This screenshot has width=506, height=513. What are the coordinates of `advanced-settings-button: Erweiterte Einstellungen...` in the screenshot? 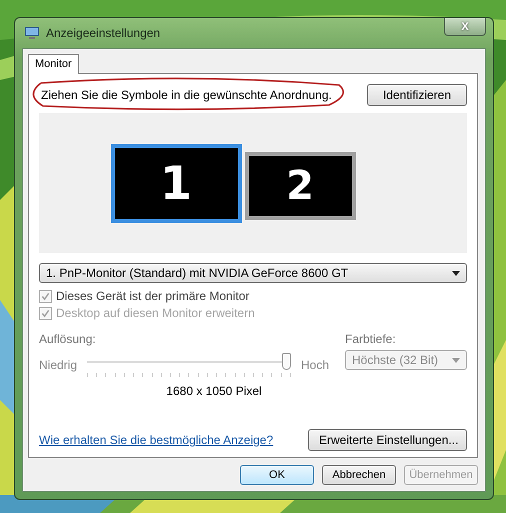 It's located at (387, 440).